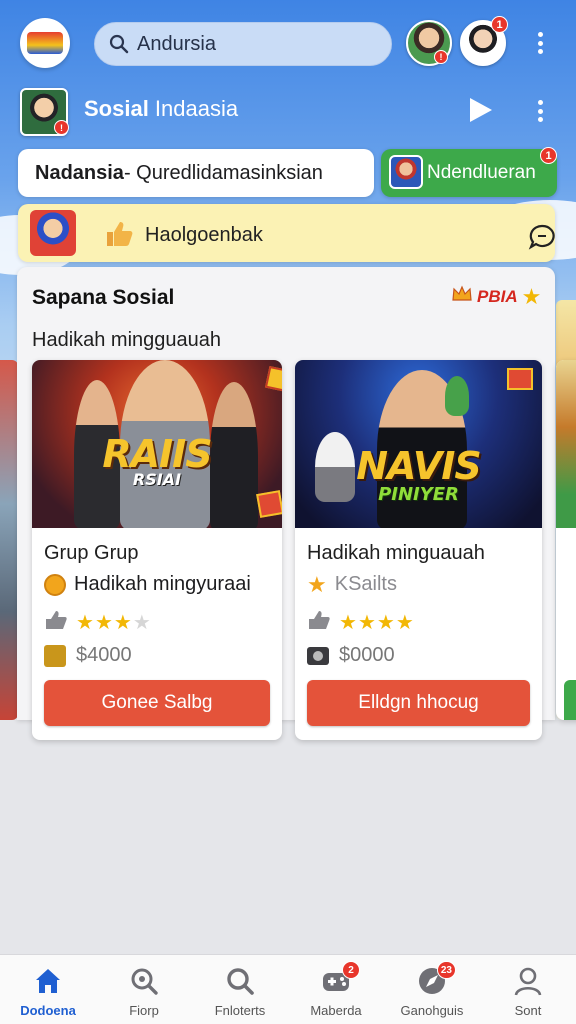  What do you see at coordinates (162, 584) in the screenshot?
I see `game-meta-text: Hadikah mingyuraai` at bounding box center [162, 584].